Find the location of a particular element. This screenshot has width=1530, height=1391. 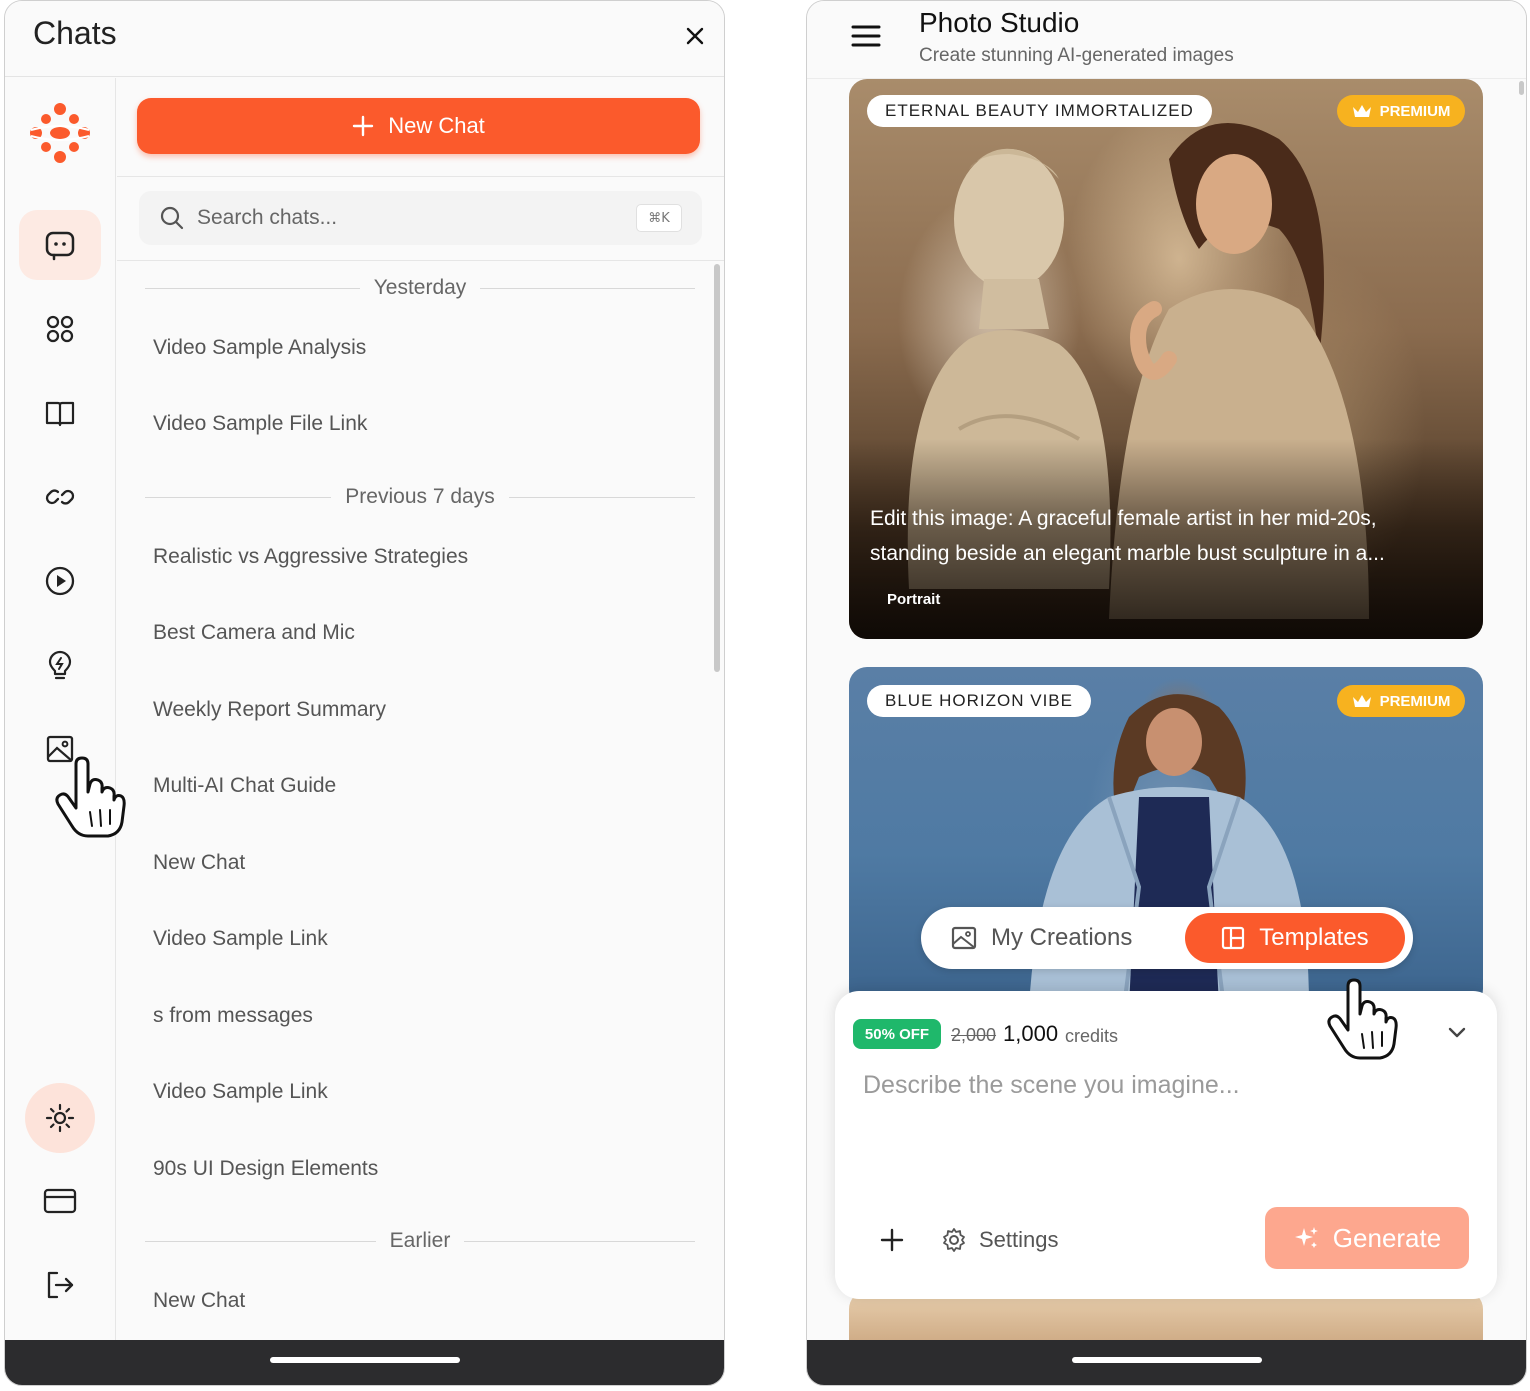

template-card is located at coordinates (1166, 1318).